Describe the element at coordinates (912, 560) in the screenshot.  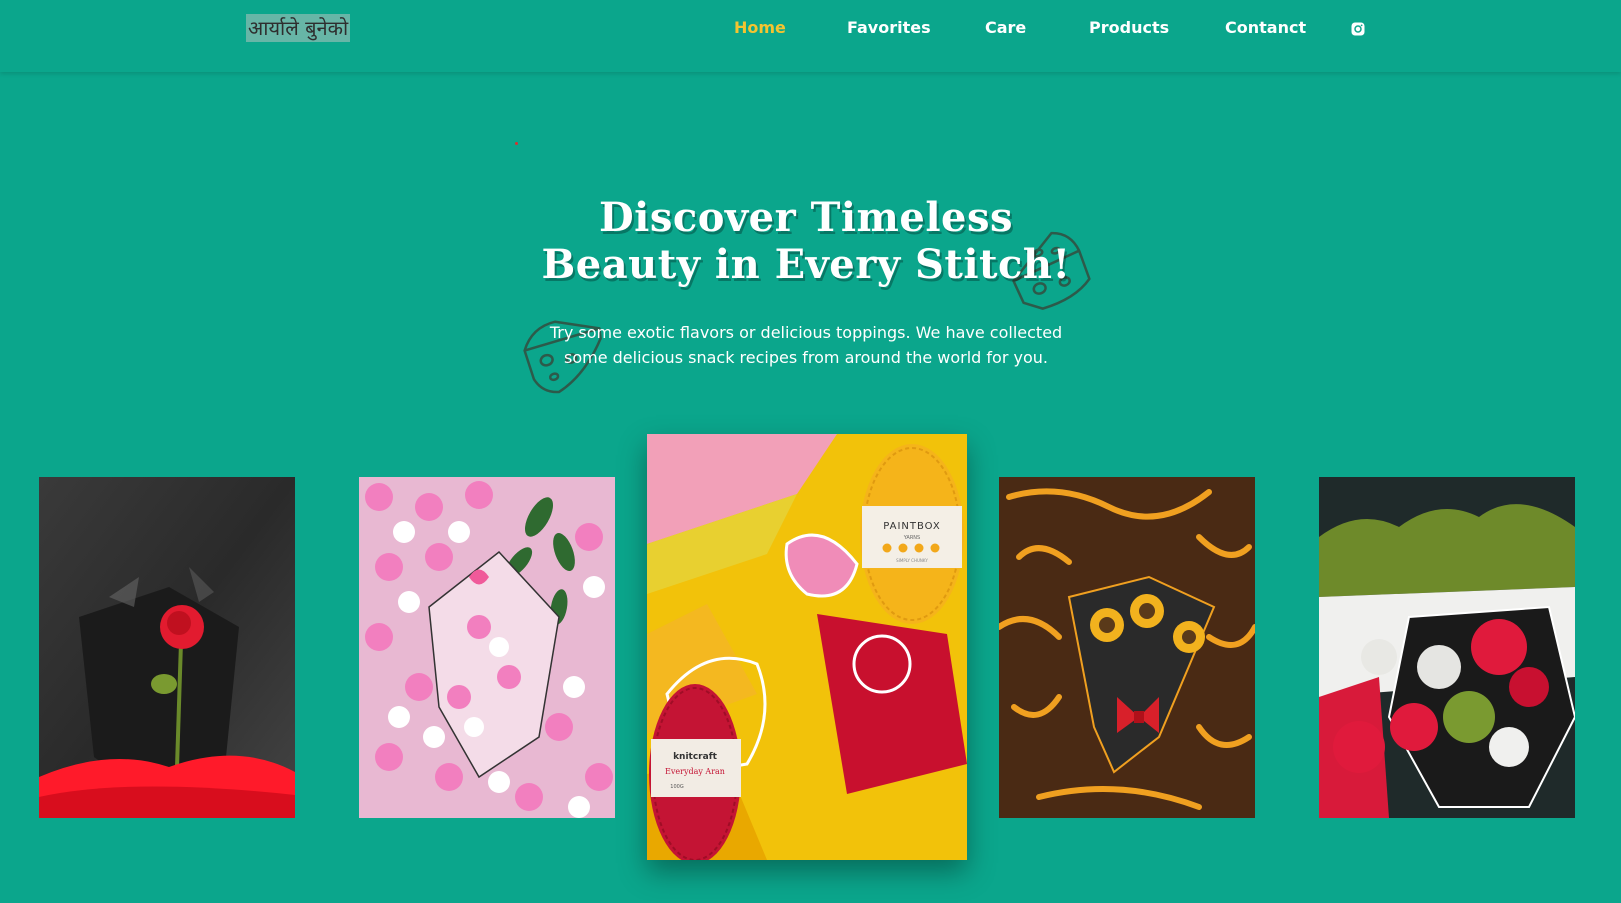
I see `yarn-sub-label: SIMPLY CHUNKY` at that location.